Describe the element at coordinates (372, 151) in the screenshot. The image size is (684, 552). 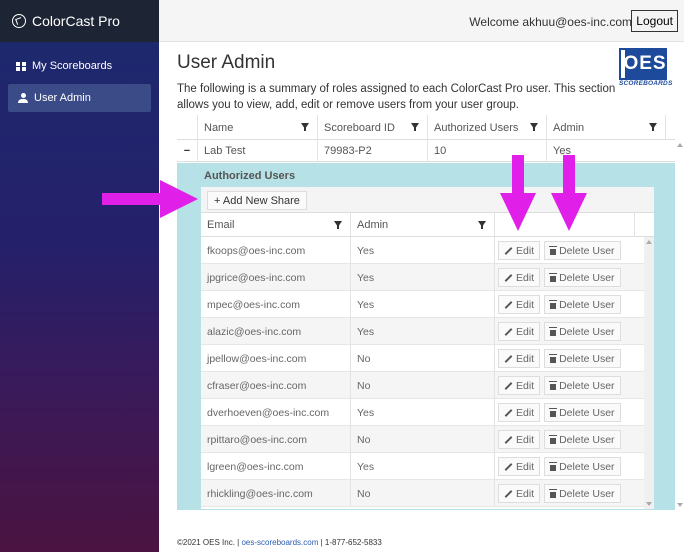
I see `cell-scoreboard-id: 79983-P2` at that location.